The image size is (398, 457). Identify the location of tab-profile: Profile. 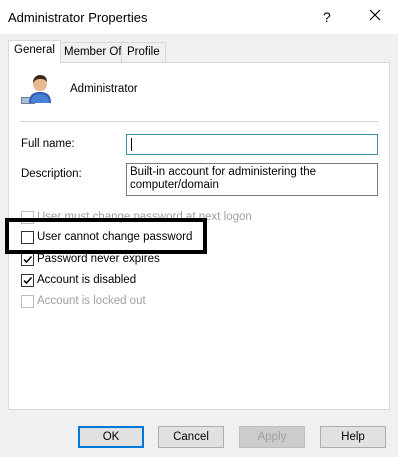
(143, 52).